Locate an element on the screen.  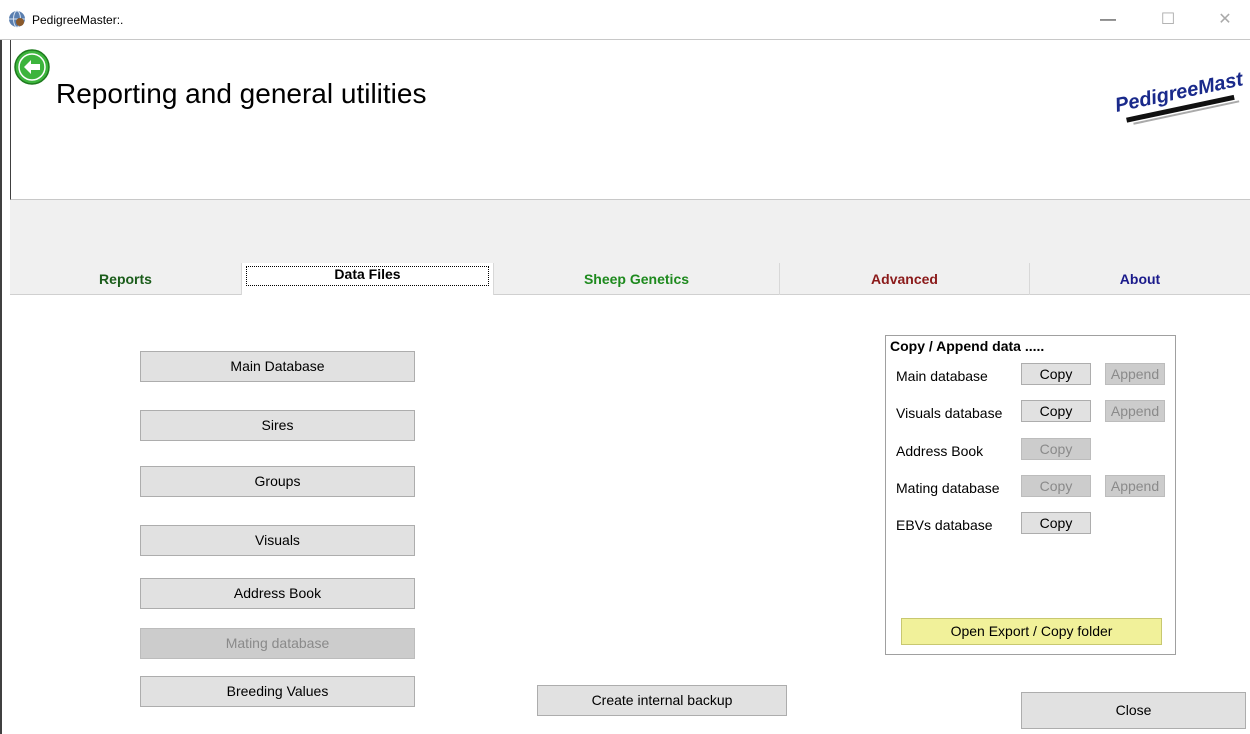
tab-data-files: Data Files is located at coordinates (368, 279).